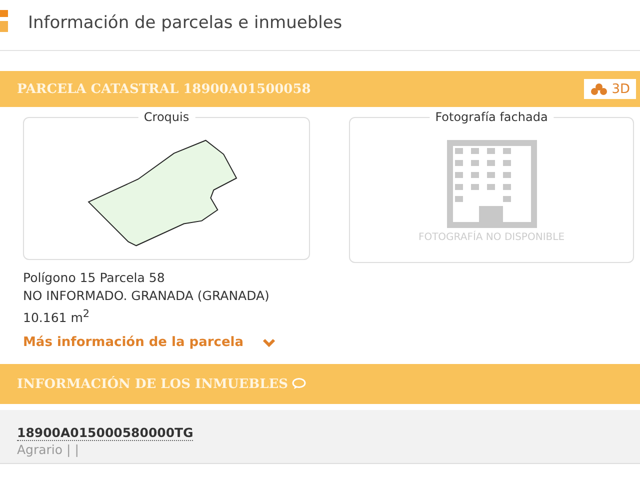 This screenshot has height=480, width=640. What do you see at coordinates (40, 450) in the screenshot?
I see `property-use: Agrario` at bounding box center [40, 450].